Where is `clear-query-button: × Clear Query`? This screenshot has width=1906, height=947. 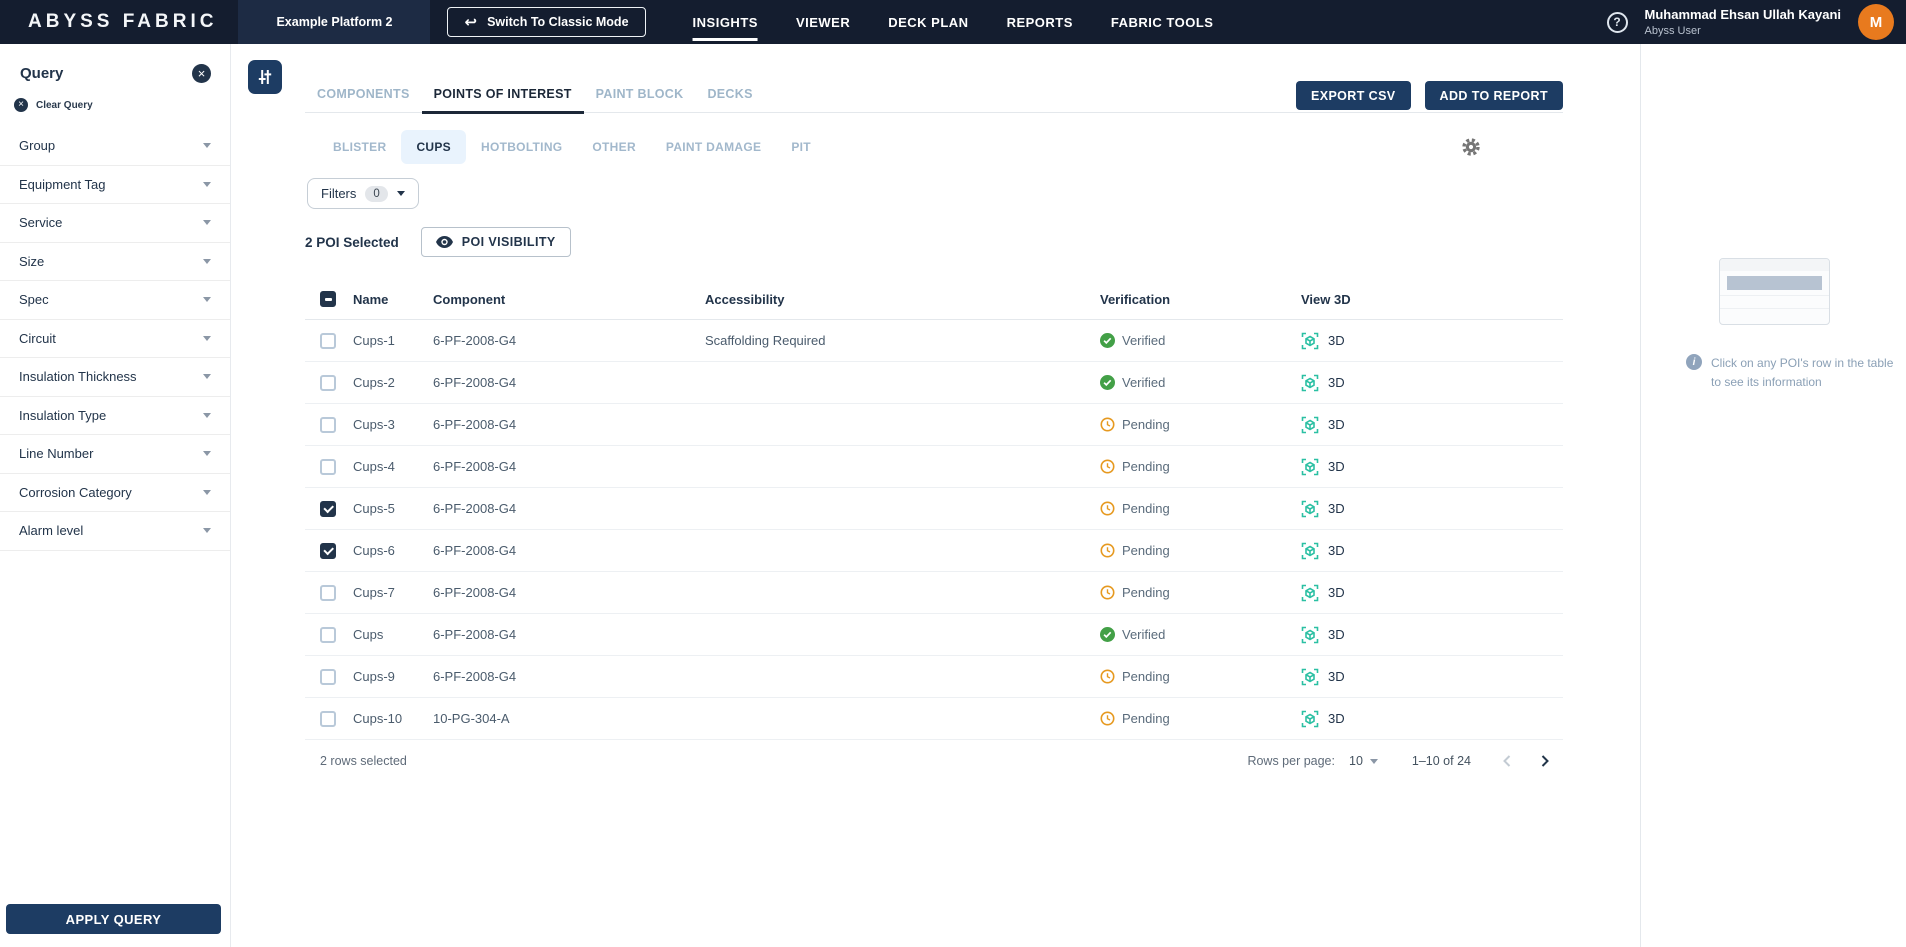
clear-query-button: × Clear Query is located at coordinates (53, 105).